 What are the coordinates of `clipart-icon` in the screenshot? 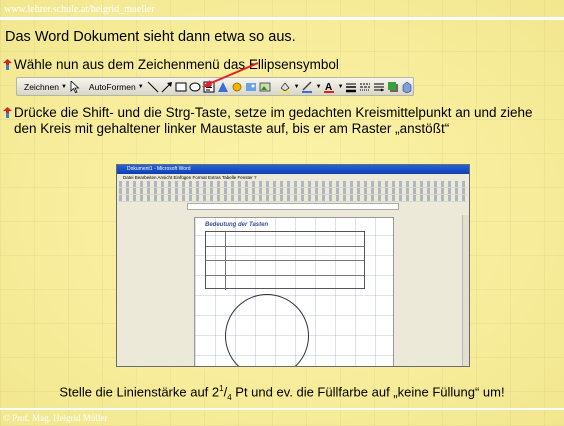 It's located at (251, 87).